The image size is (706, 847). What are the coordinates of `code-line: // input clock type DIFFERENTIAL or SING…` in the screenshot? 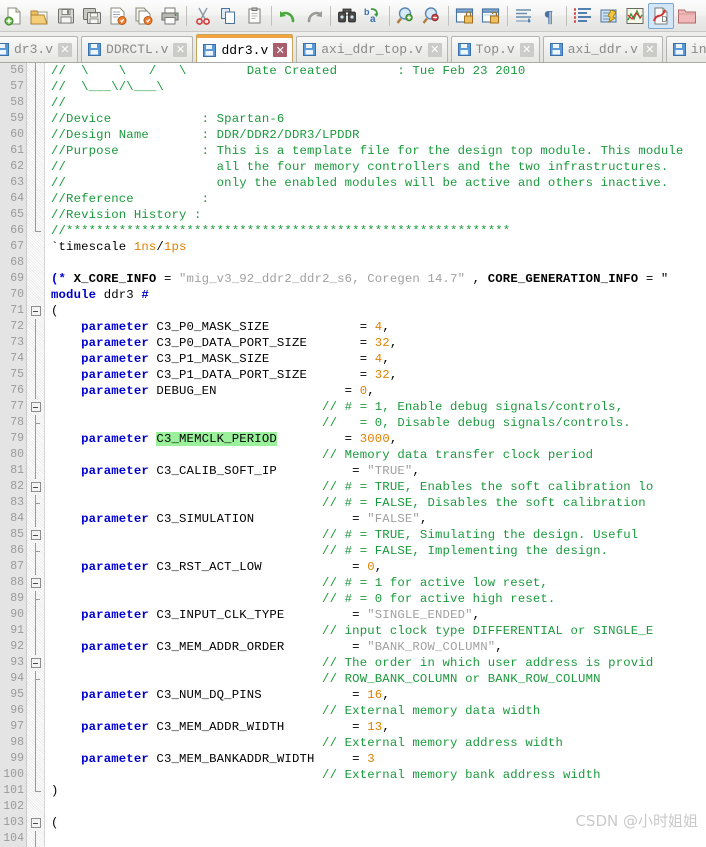 It's located at (378, 631).